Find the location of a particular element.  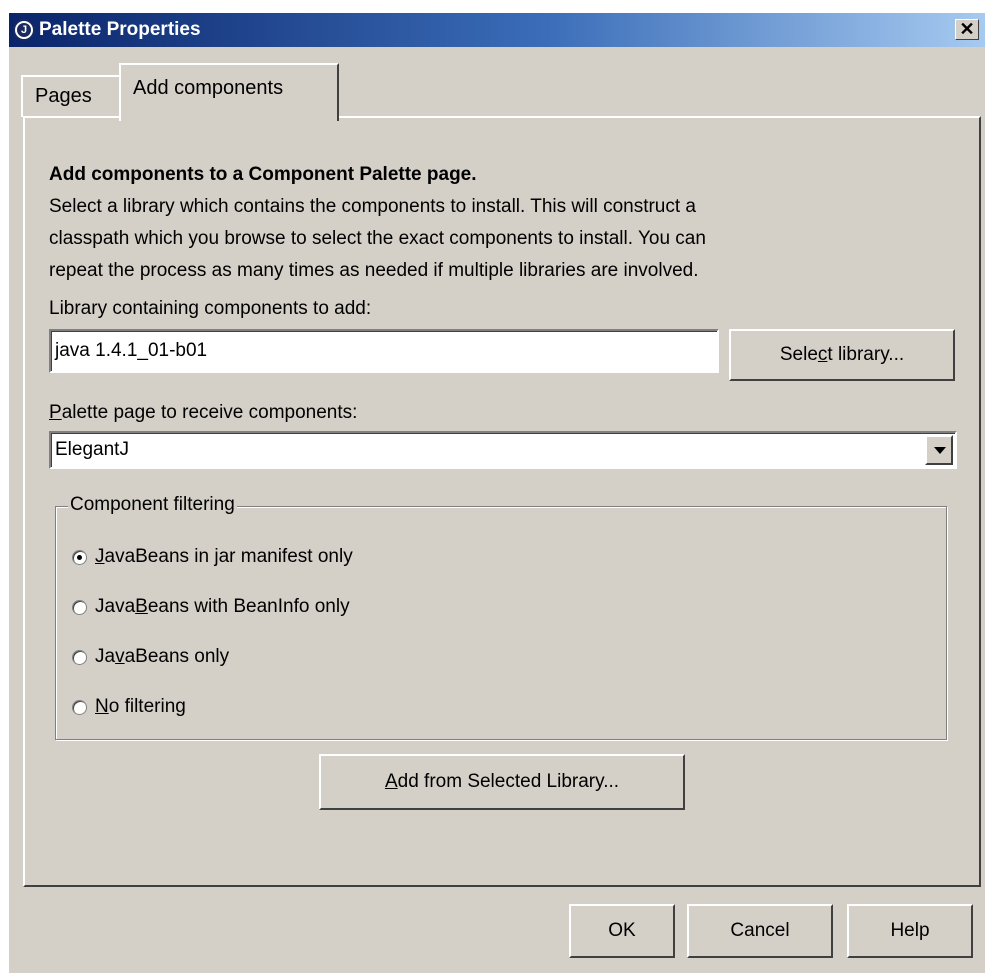

close-icon: ✕ is located at coordinates (967, 29).